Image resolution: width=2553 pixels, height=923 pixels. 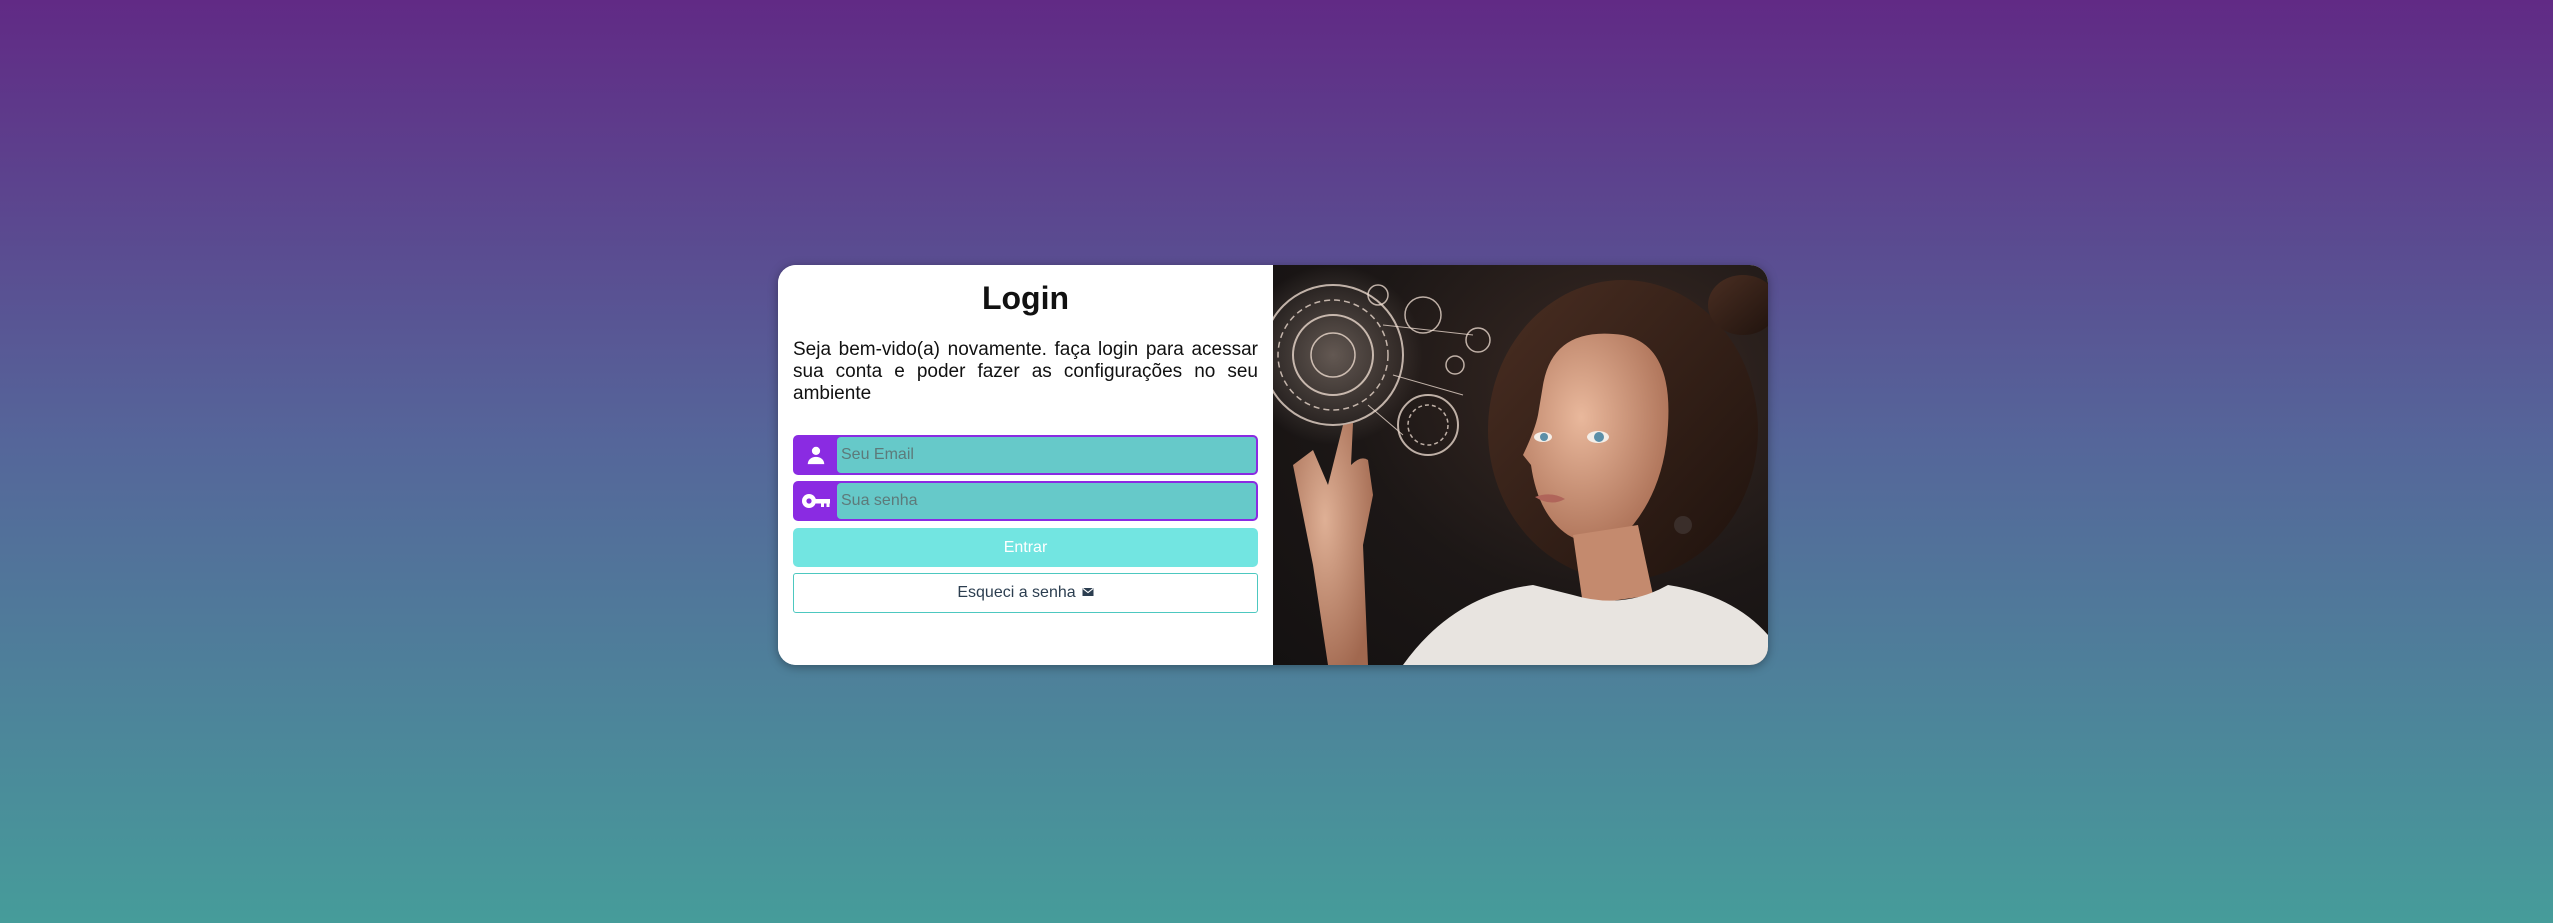 I want to click on hero-photo, so click(x=1520, y=465).